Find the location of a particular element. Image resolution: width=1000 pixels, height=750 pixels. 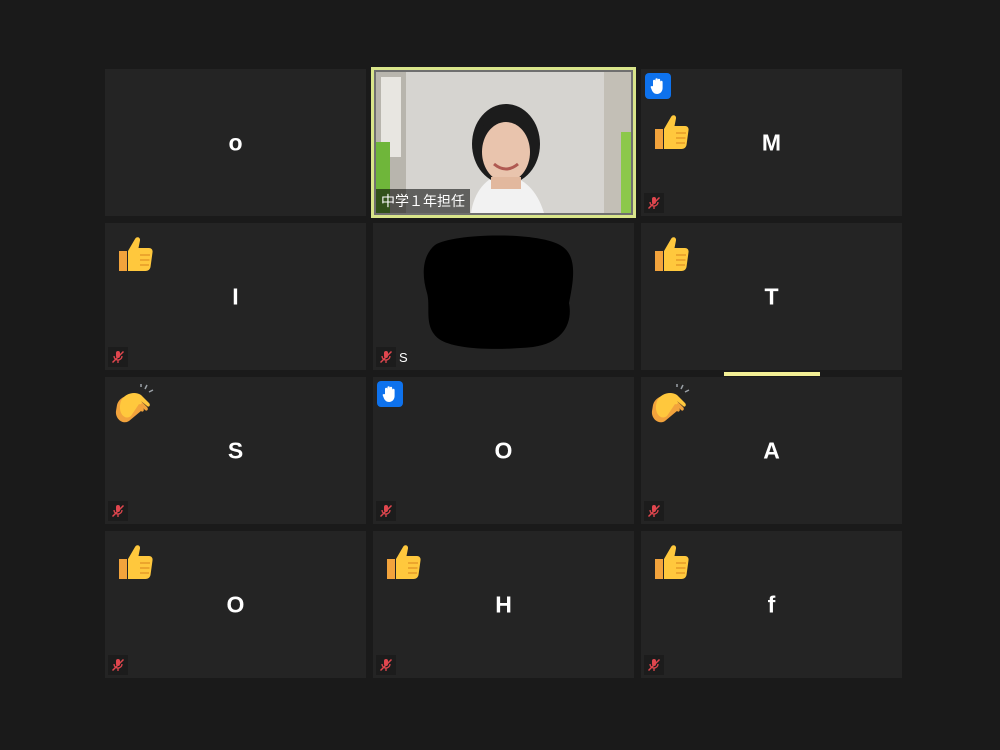

participant-tile: T is located at coordinates (771, 299).